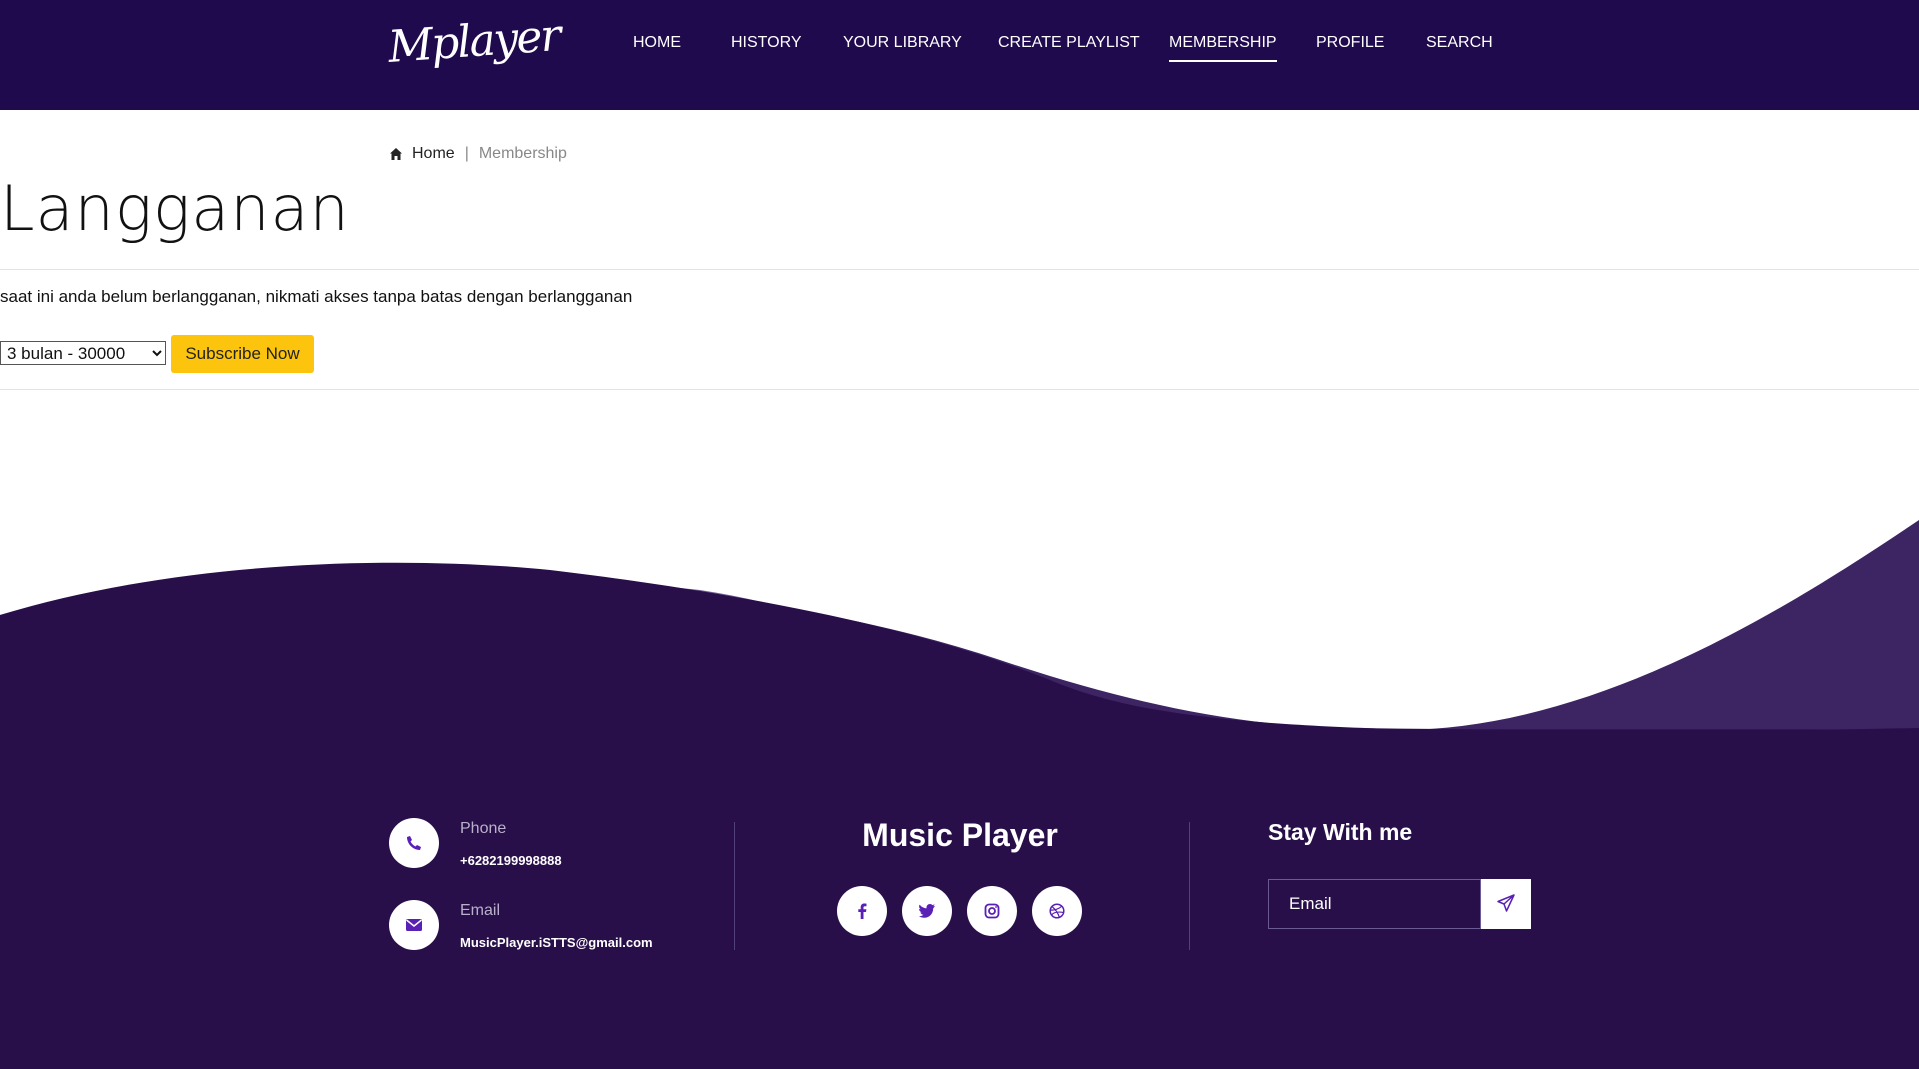 Image resolution: width=1919 pixels, height=1069 pixels. What do you see at coordinates (511, 860) in the screenshot?
I see `phone-value: +6282199998888` at bounding box center [511, 860].